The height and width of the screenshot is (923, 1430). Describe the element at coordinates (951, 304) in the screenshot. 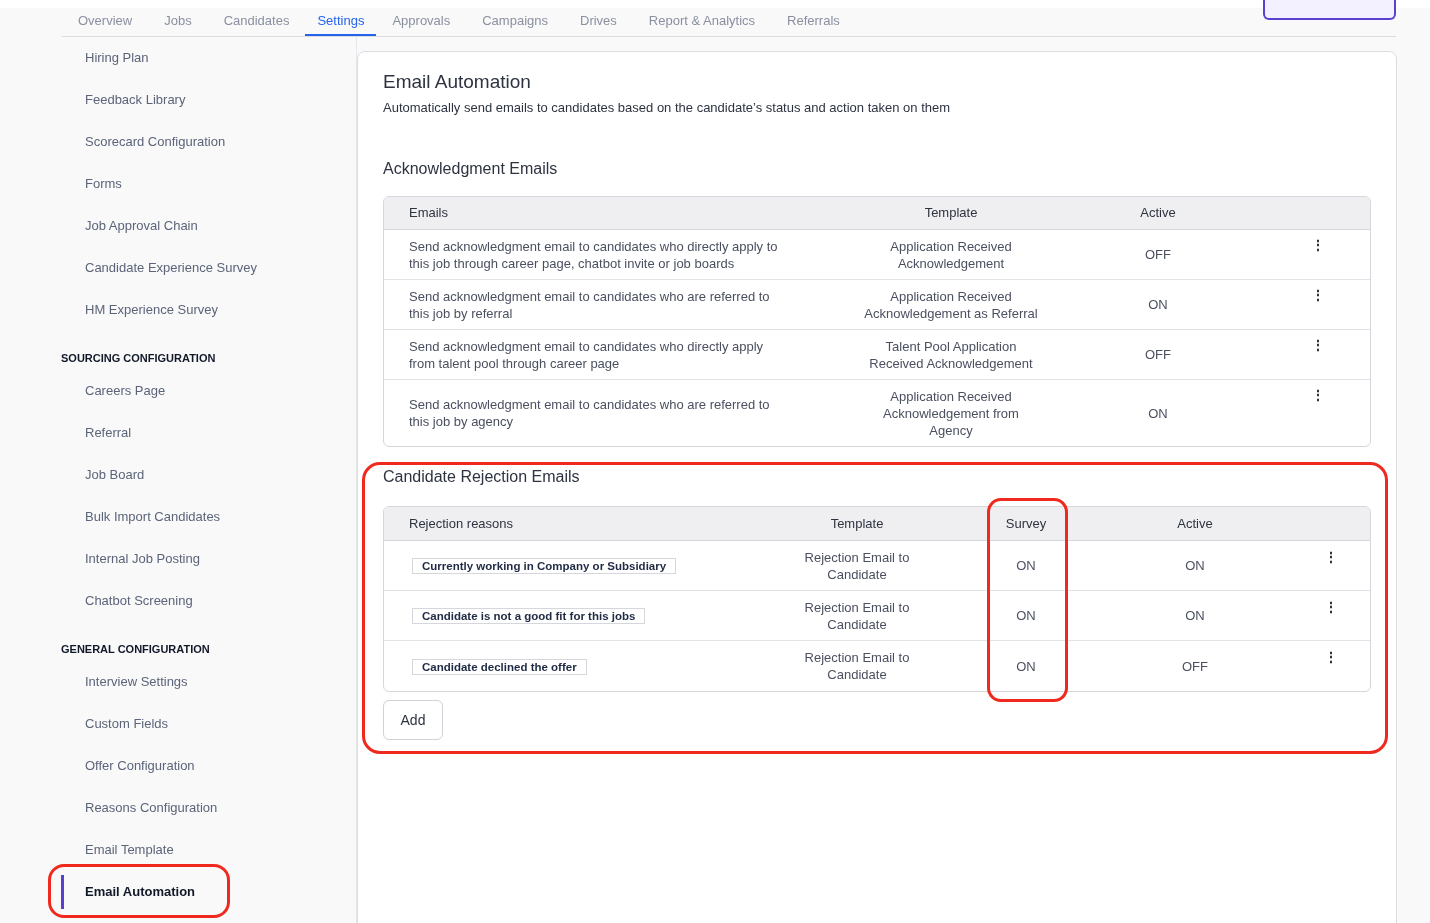

I see `table-cell-text: Application Received Acknowledgement as Referral` at that location.